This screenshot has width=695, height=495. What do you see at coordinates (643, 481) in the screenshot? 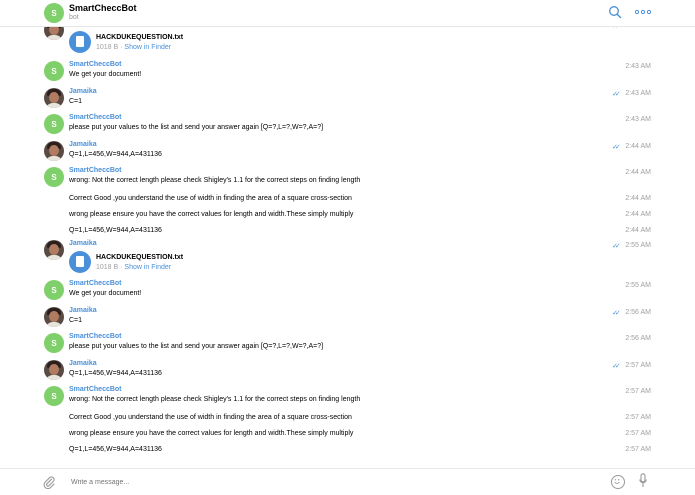
I see `microphone-icon` at bounding box center [643, 481].